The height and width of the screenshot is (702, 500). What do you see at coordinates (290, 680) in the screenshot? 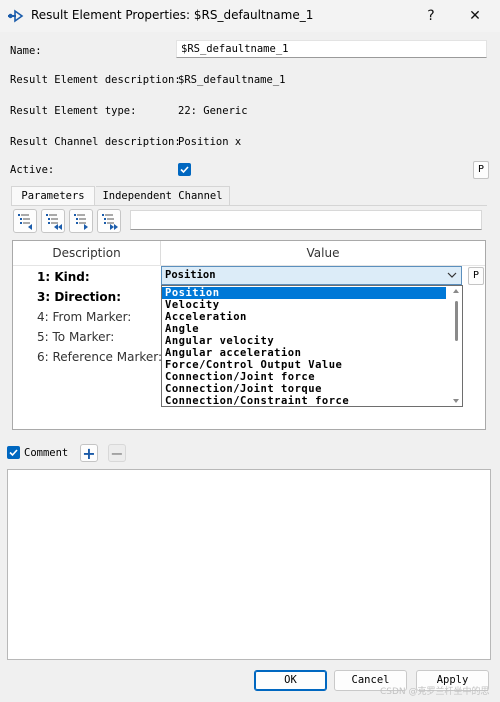
I see `ok-button: OK` at bounding box center [290, 680].